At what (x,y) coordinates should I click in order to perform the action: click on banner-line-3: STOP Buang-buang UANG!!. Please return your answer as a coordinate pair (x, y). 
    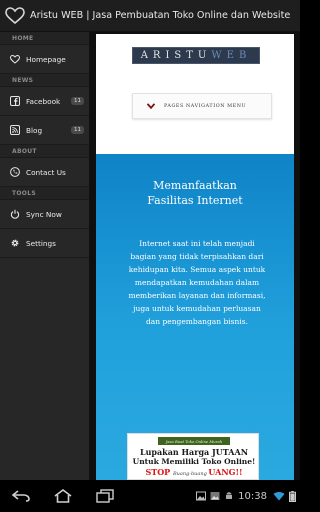
    Looking at the image, I should click on (193, 472).